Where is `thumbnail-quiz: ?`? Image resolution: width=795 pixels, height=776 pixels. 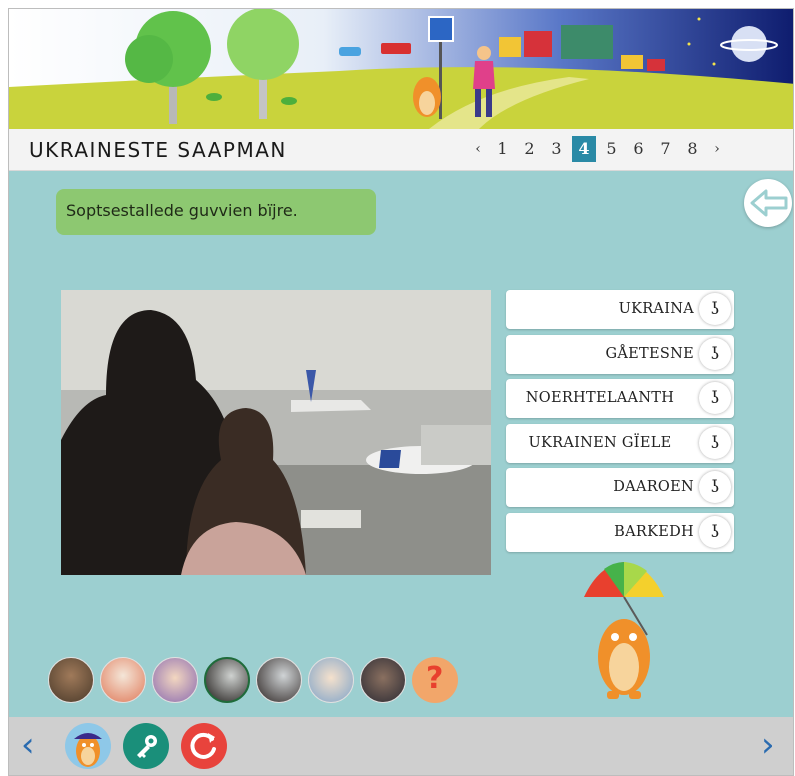
thumbnail-quiz: ? is located at coordinates (435, 680).